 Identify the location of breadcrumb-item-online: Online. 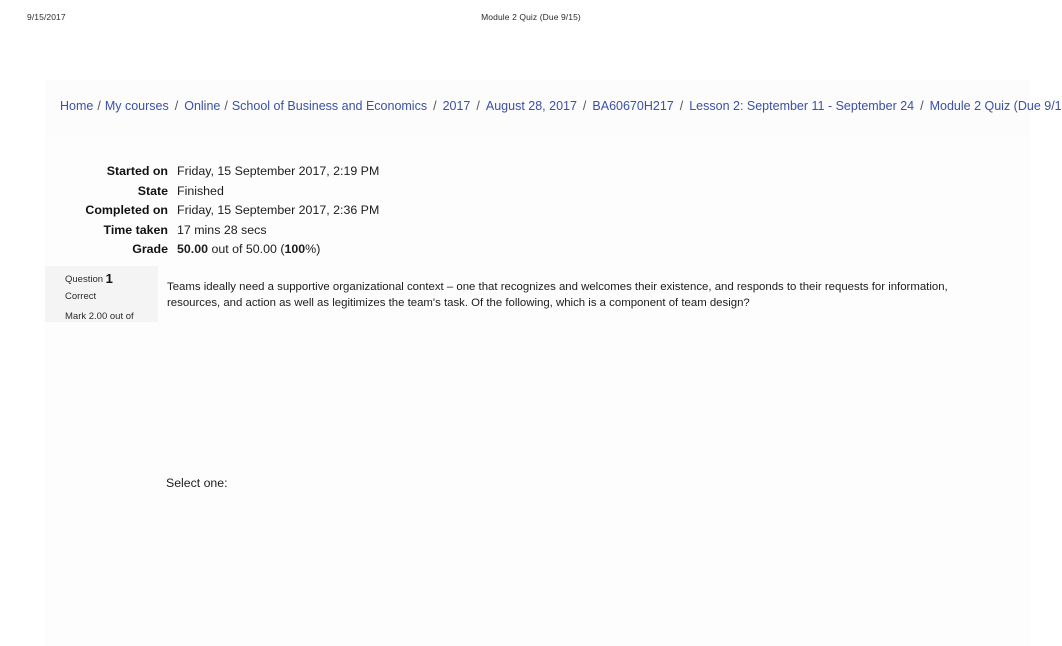
(202, 106).